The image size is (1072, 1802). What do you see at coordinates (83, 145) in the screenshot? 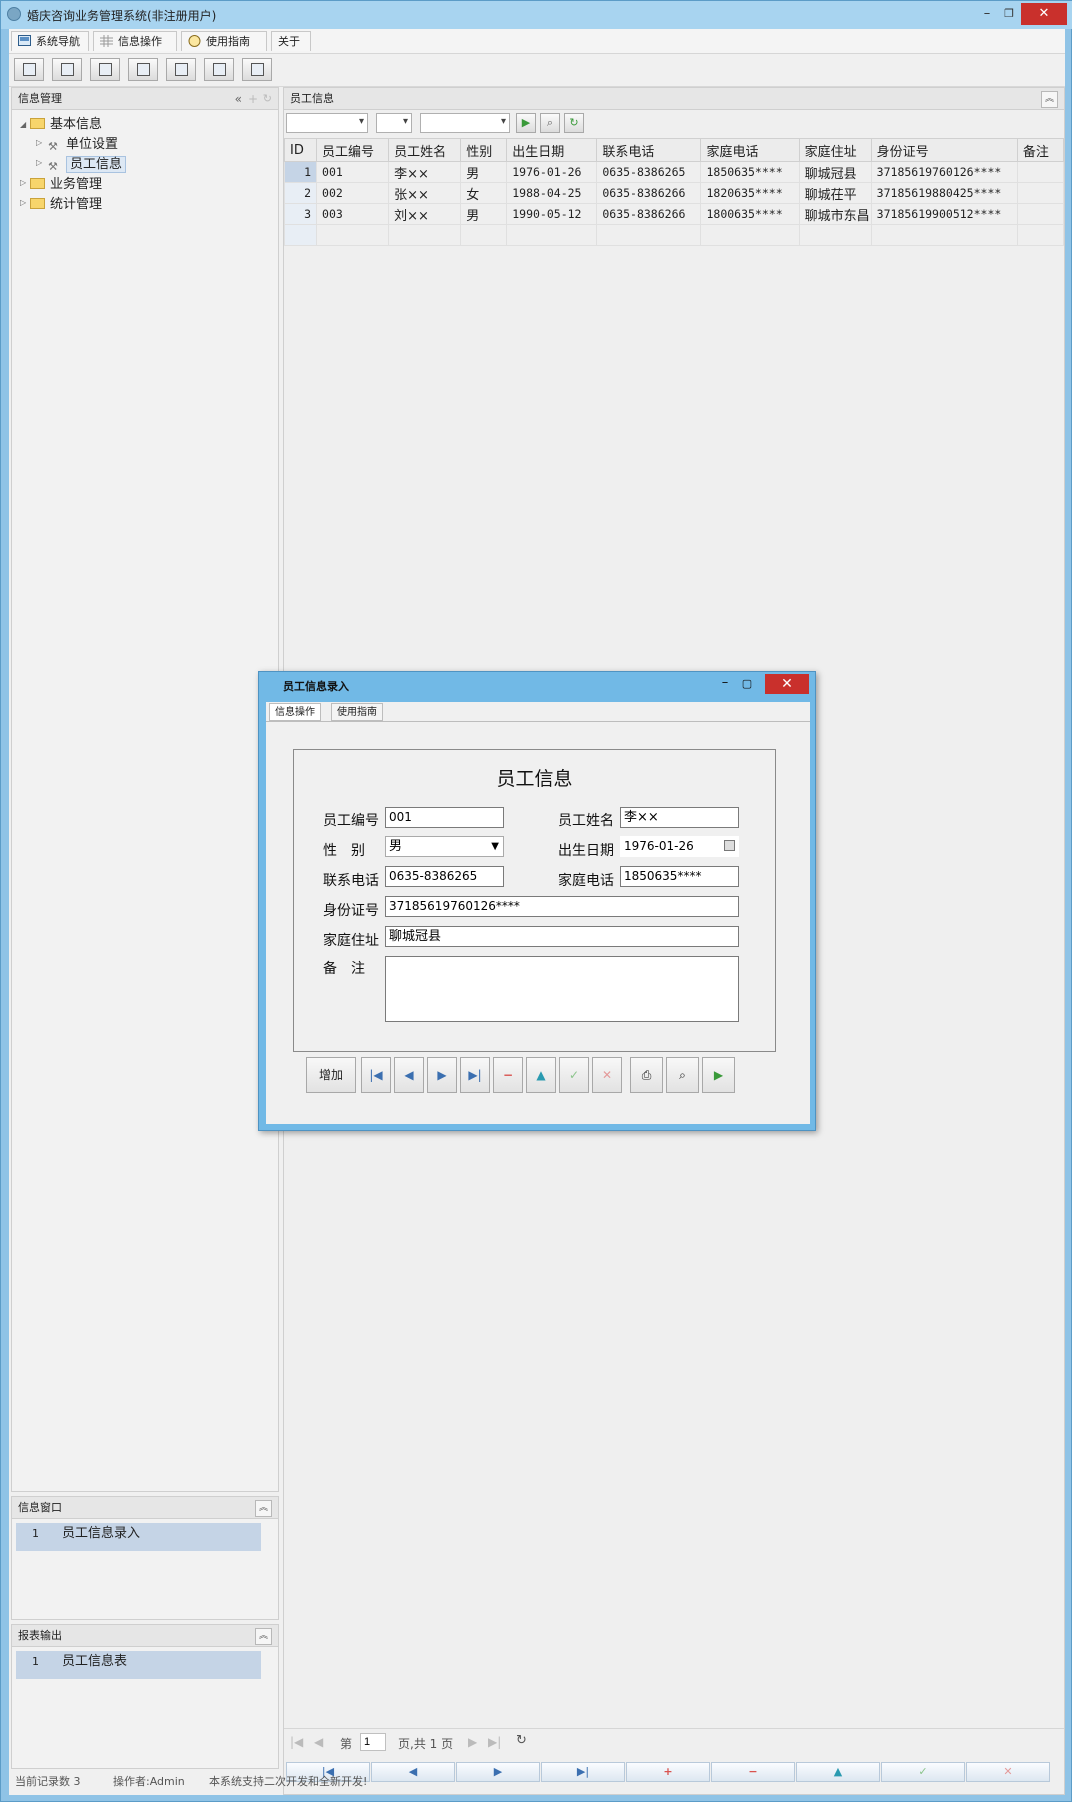
I see `tree-node-unit-settings: ⚒ 单位设置` at bounding box center [83, 145].